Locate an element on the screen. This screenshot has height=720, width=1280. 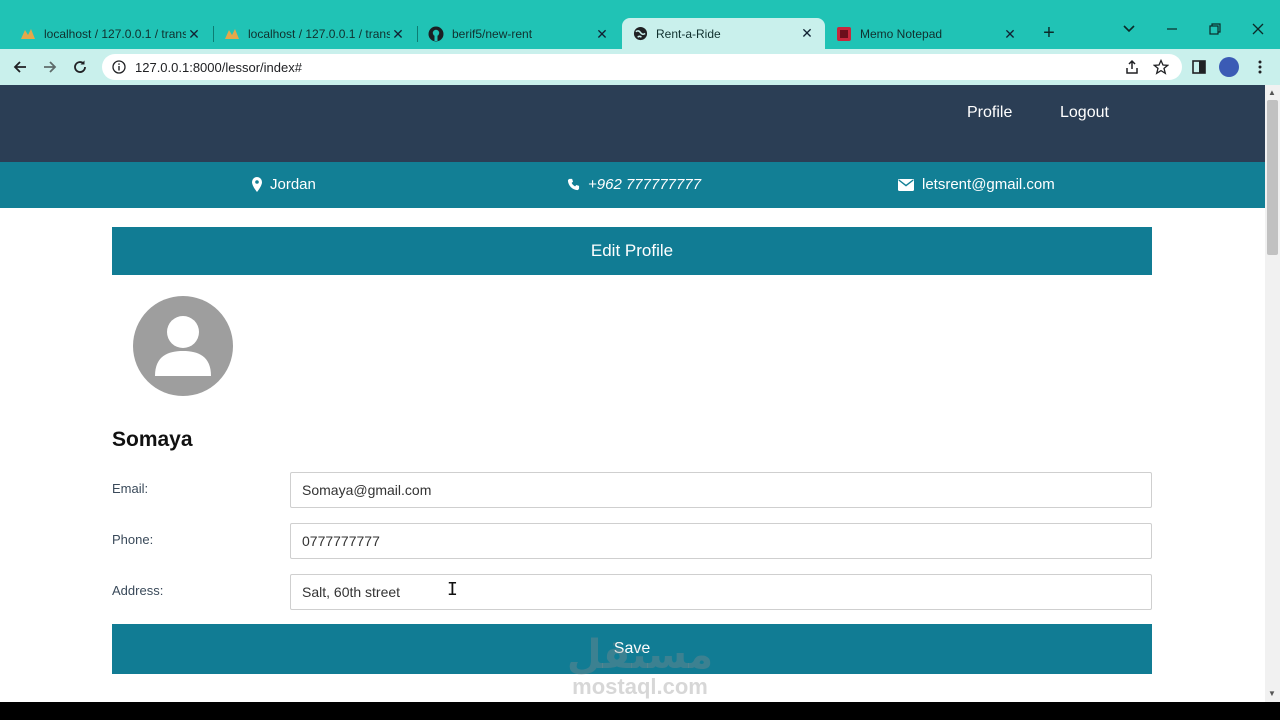
email-field is located at coordinates (721, 490).